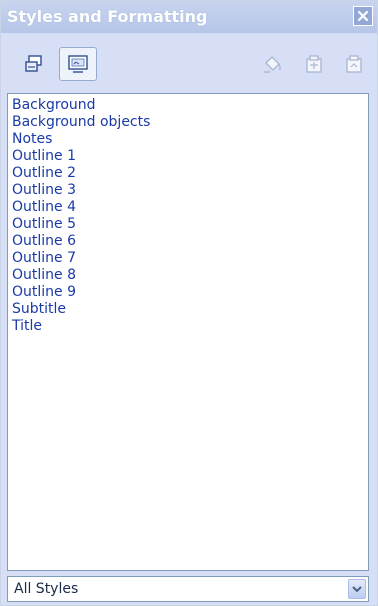  Describe the element at coordinates (46, 589) in the screenshot. I see `style-filter-value: All Styles` at that location.